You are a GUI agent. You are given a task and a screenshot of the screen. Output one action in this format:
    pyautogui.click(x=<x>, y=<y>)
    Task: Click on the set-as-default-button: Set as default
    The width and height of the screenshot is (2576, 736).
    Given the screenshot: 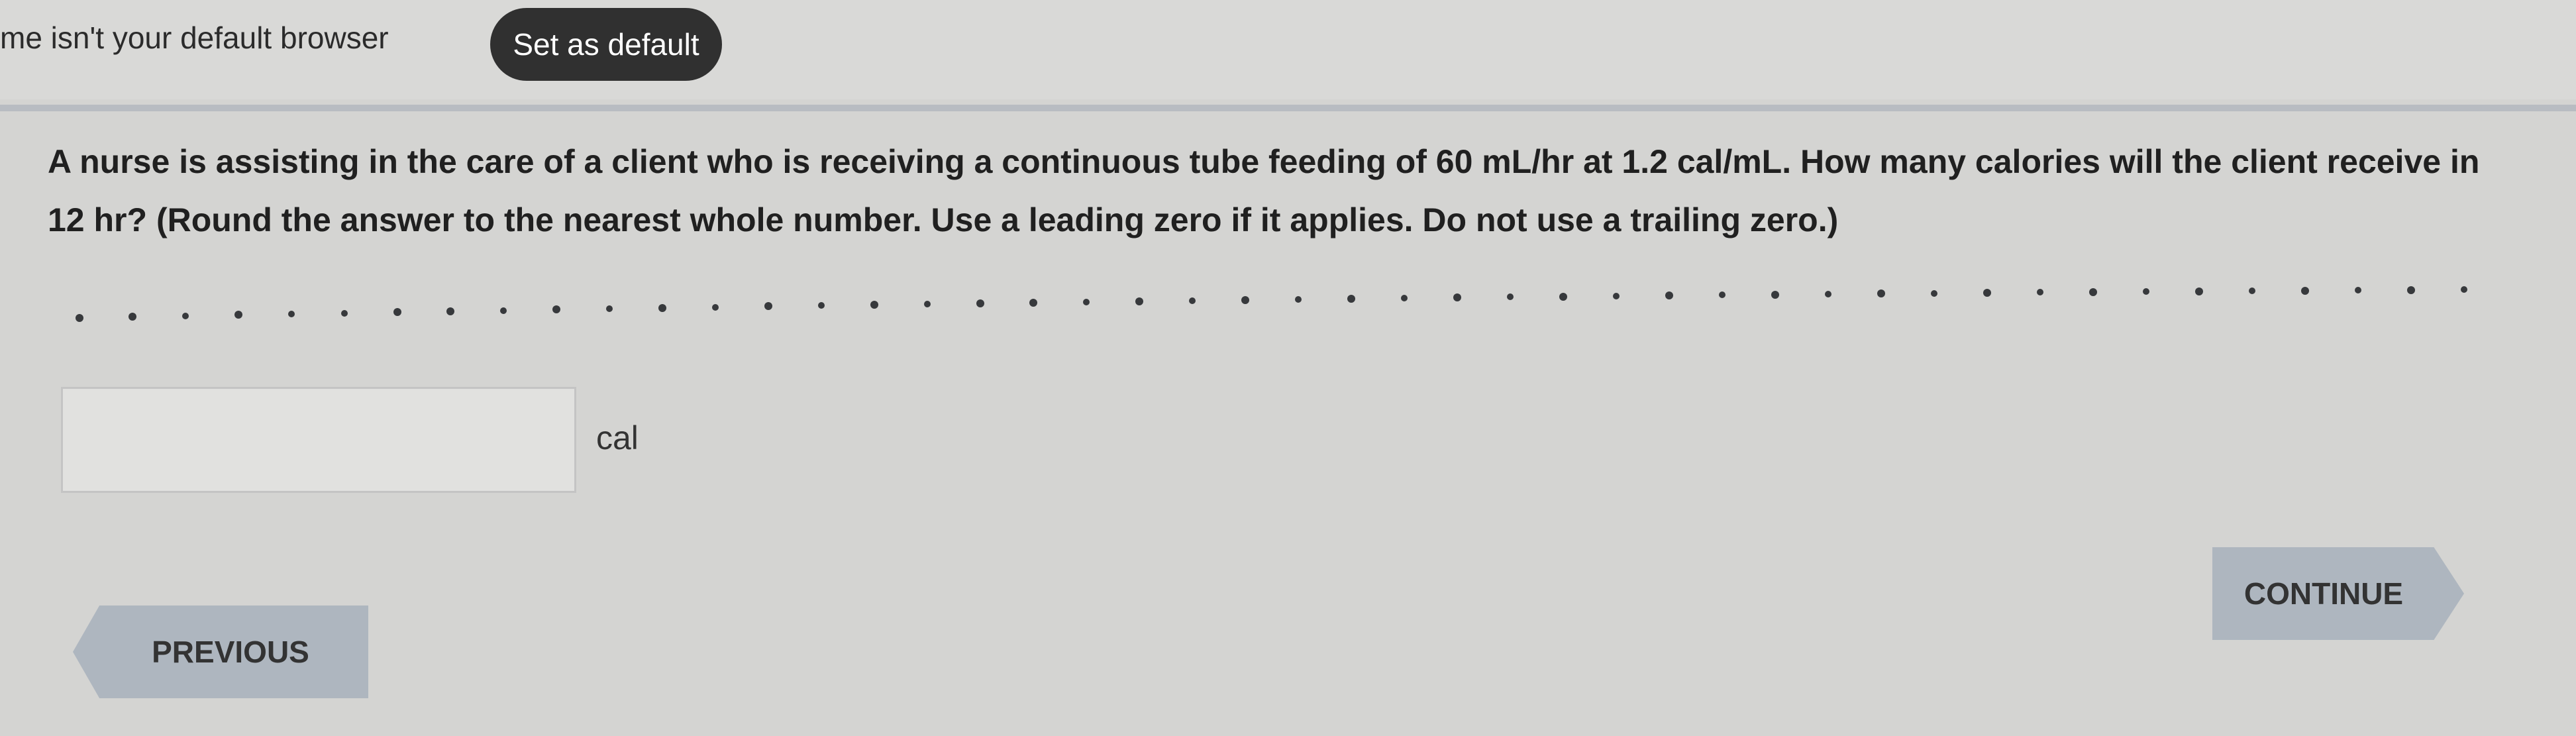 What is the action you would take?
    pyautogui.click(x=606, y=44)
    